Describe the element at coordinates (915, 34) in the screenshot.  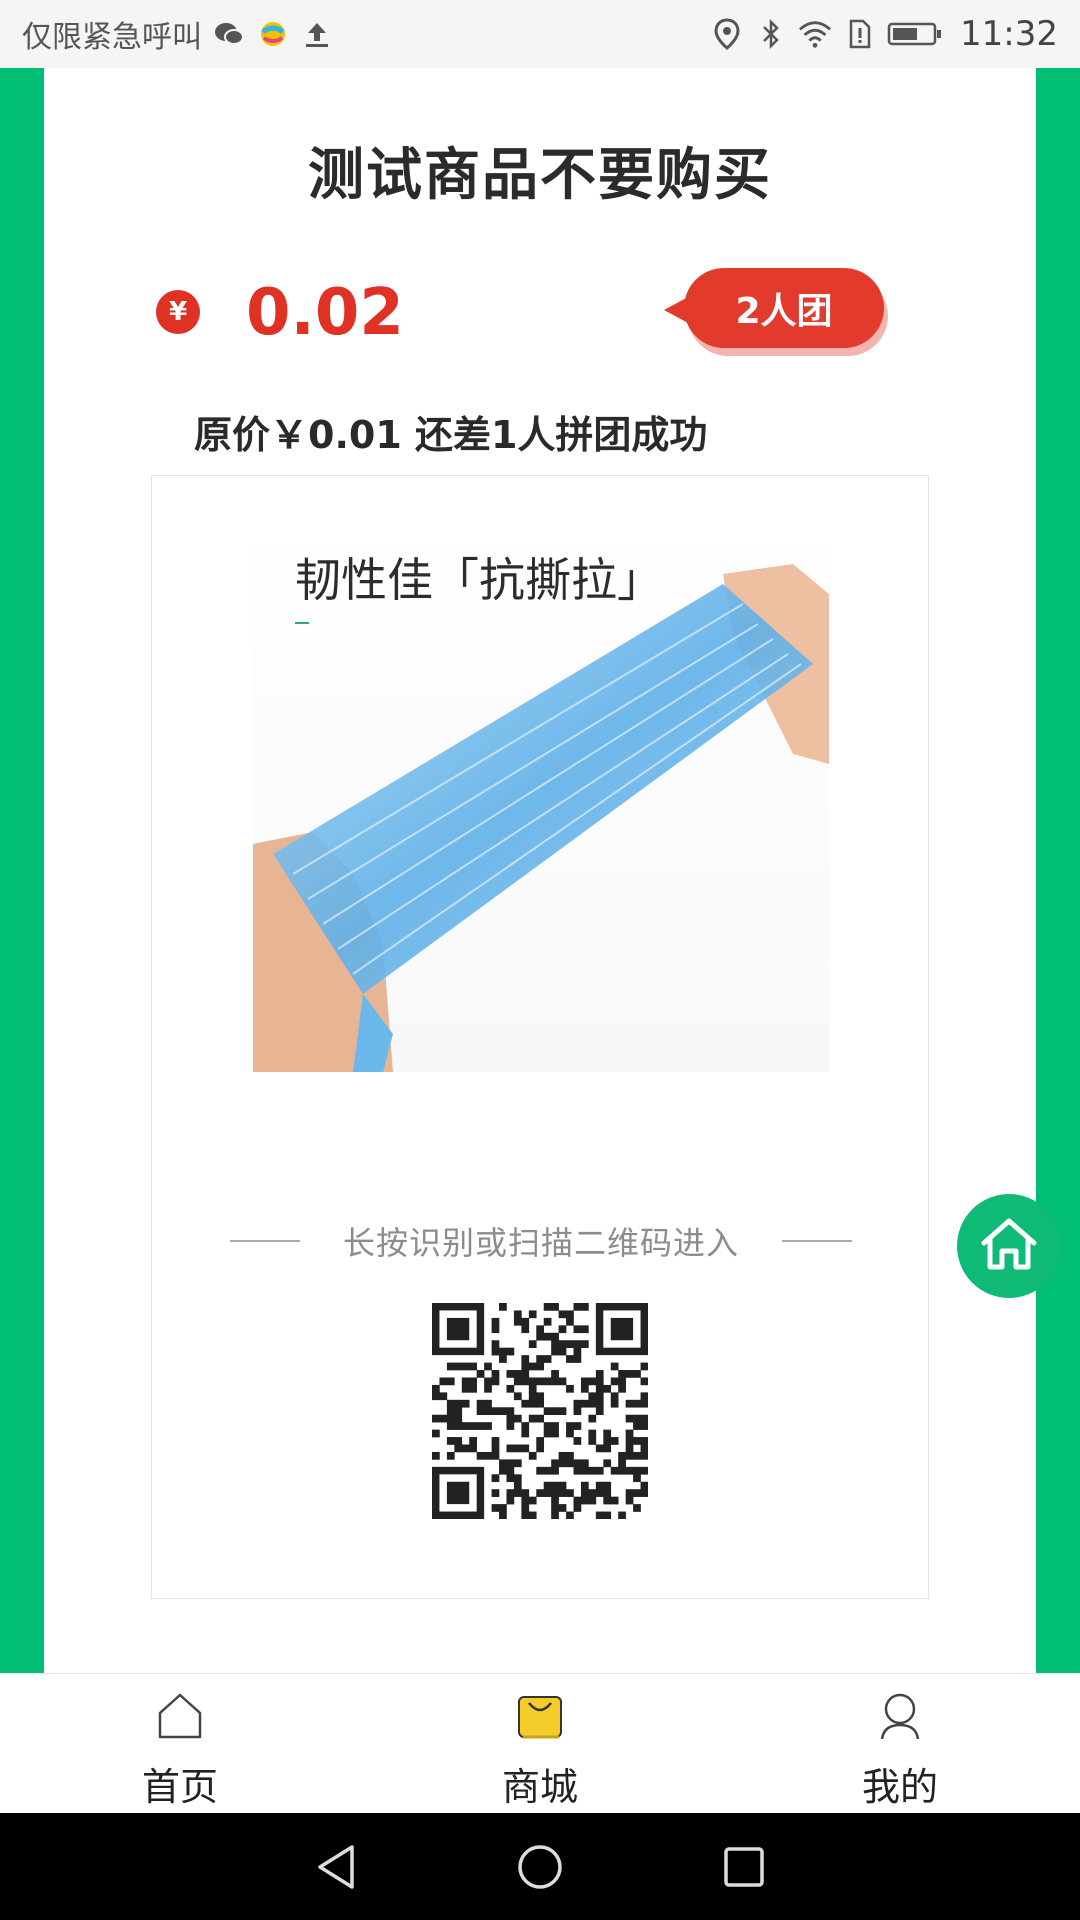
I see `battery-icon` at that location.